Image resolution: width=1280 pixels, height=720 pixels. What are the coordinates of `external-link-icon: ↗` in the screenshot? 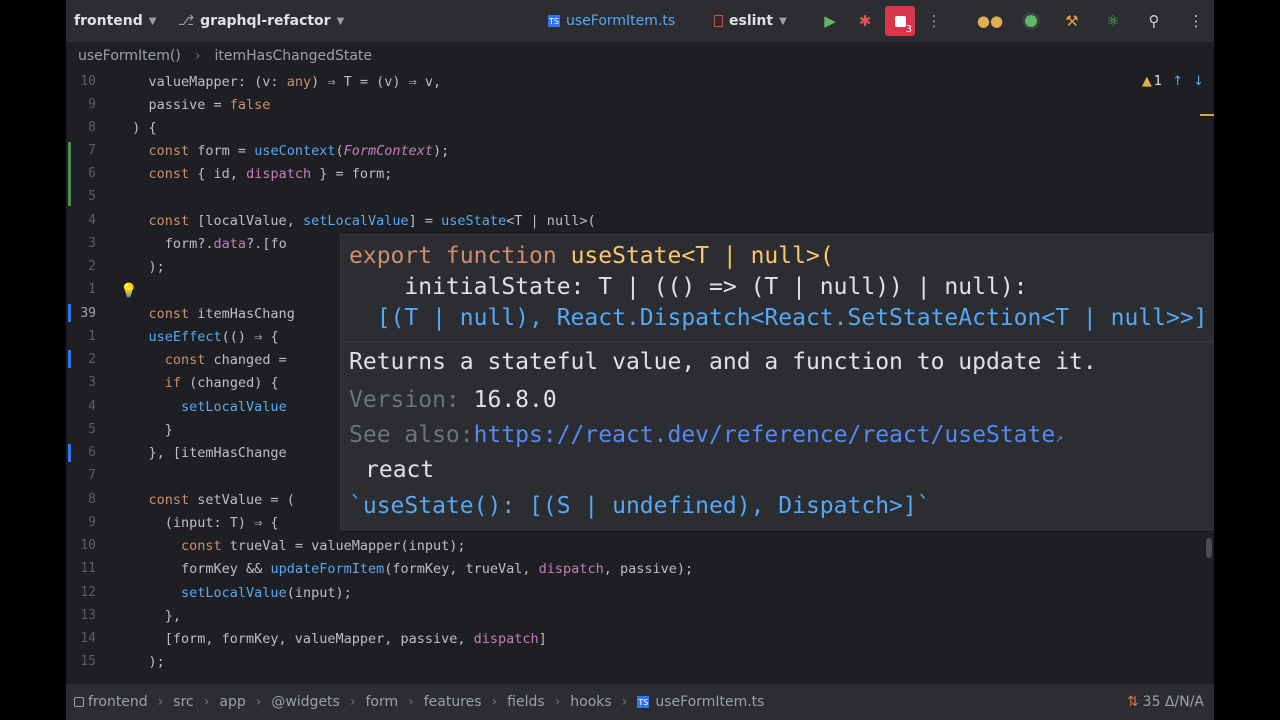 It's located at (1059, 438).